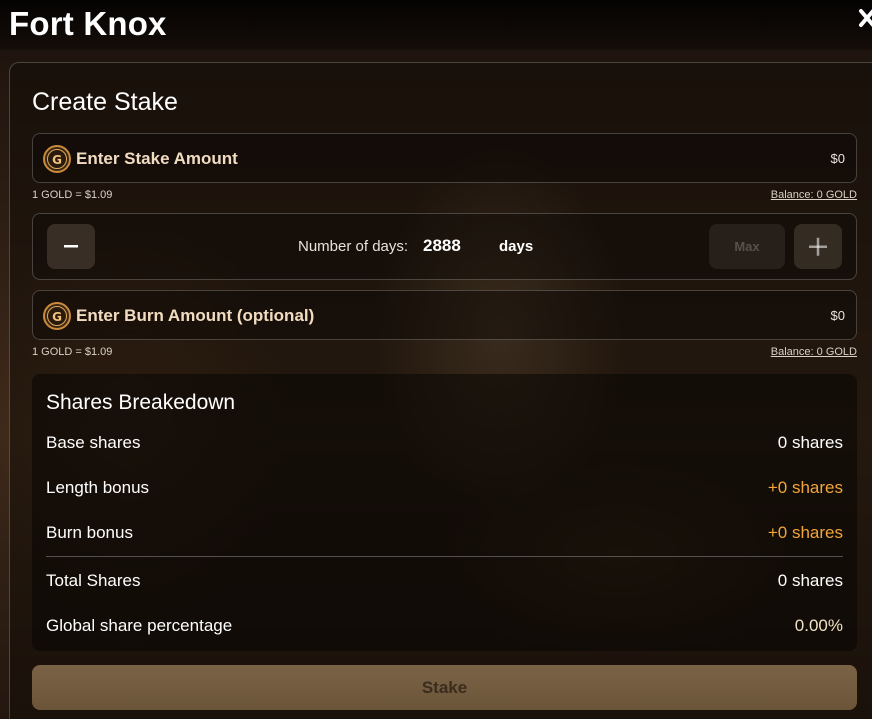 This screenshot has height=719, width=872. I want to click on burn-amount-field: G Enter Burn Amount (optional) $0, so click(444, 315).